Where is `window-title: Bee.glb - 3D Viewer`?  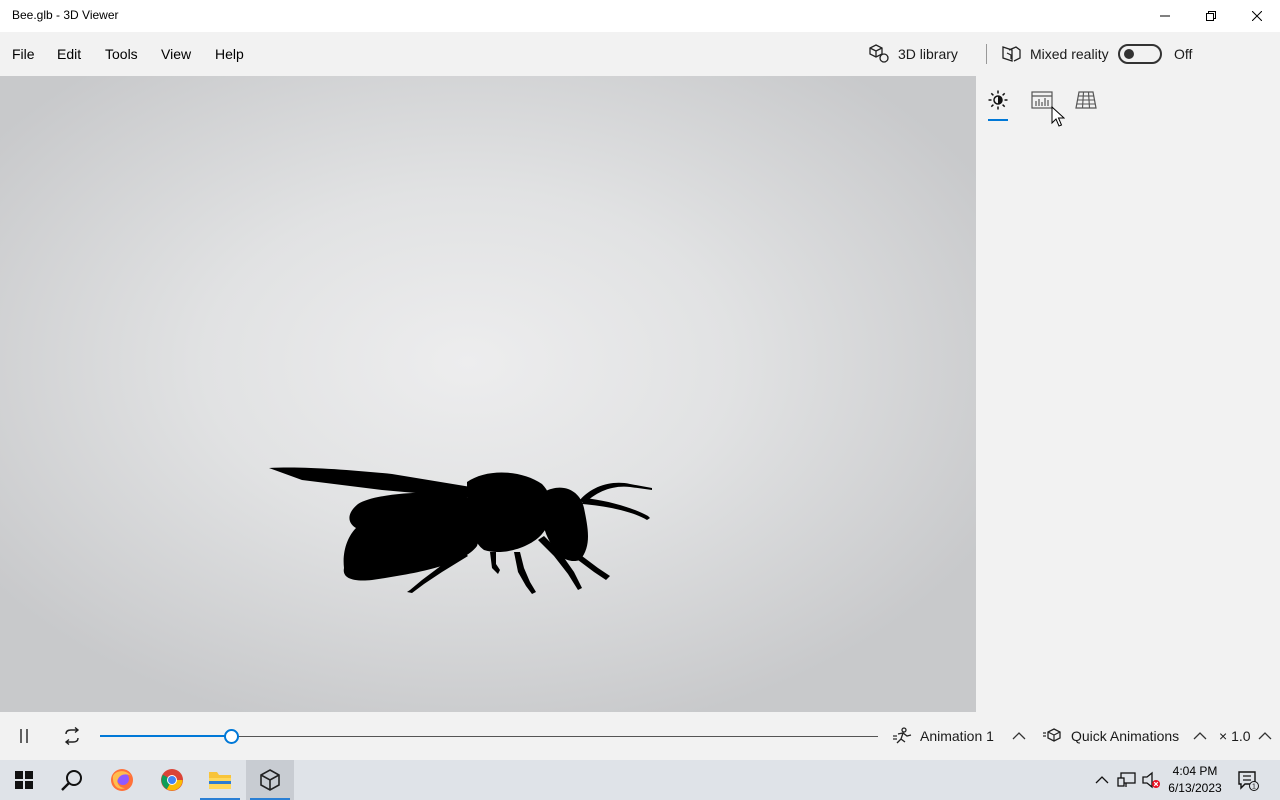 window-title: Bee.glb - 3D Viewer is located at coordinates (65, 15).